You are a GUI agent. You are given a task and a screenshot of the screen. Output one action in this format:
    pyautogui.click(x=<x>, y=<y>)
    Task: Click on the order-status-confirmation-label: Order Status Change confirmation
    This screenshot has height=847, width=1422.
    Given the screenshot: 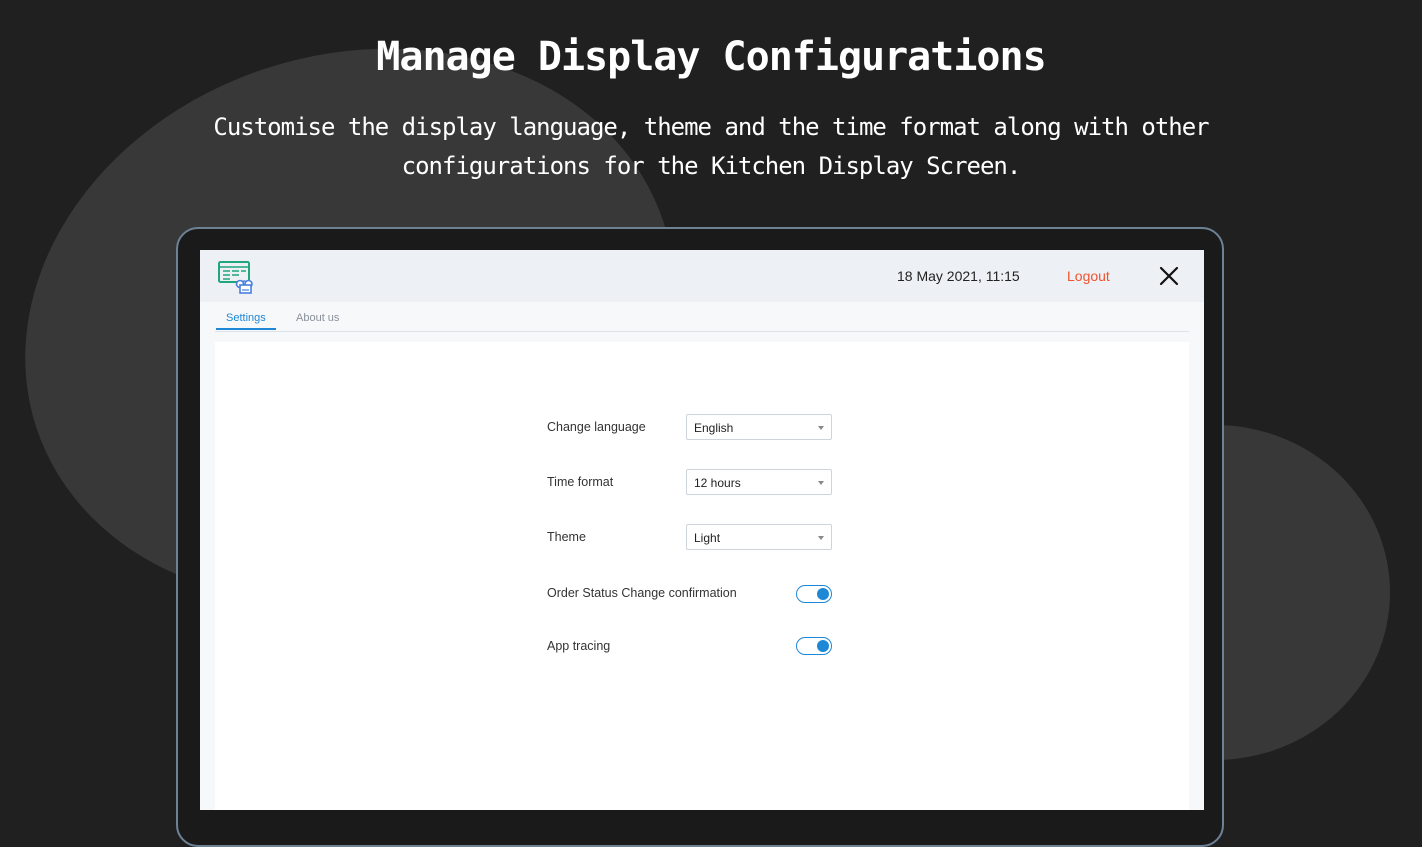 What is the action you would take?
    pyautogui.click(x=642, y=593)
    